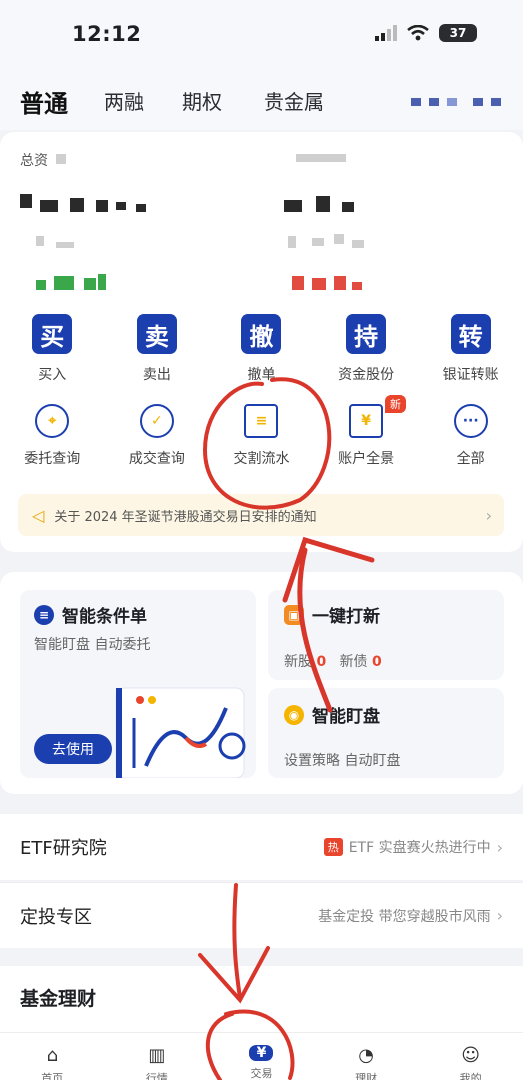  What do you see at coordinates (124, 100) in the screenshot?
I see `tab-margin: 两融` at bounding box center [124, 100].